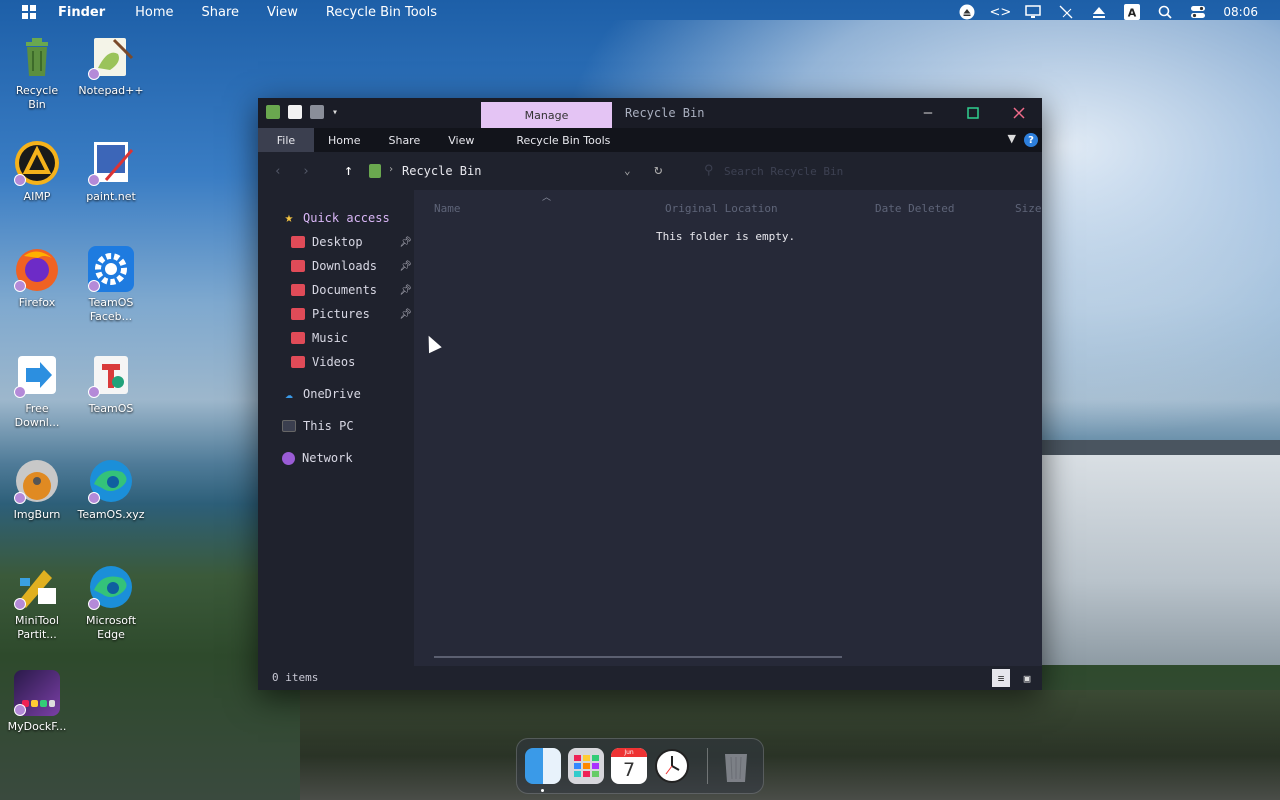 This screenshot has height=800, width=1280. Describe the element at coordinates (461, 140) in the screenshot. I see `tab-view: View` at that location.